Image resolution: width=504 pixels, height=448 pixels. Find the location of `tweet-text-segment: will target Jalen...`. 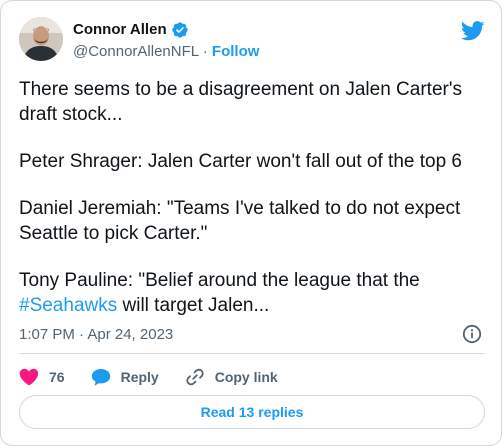

tweet-text-segment: will target Jalen... is located at coordinates (193, 305).